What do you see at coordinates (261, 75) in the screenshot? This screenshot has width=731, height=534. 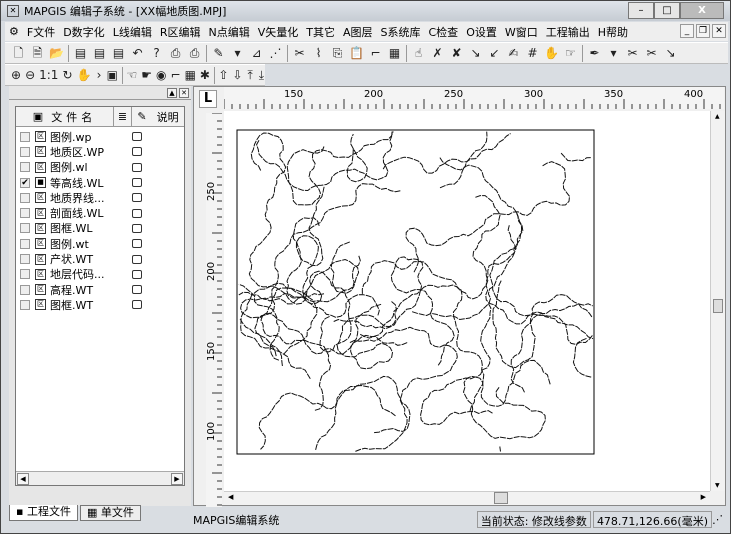 I see `move-bottom-icon: ⤓` at bounding box center [261, 75].